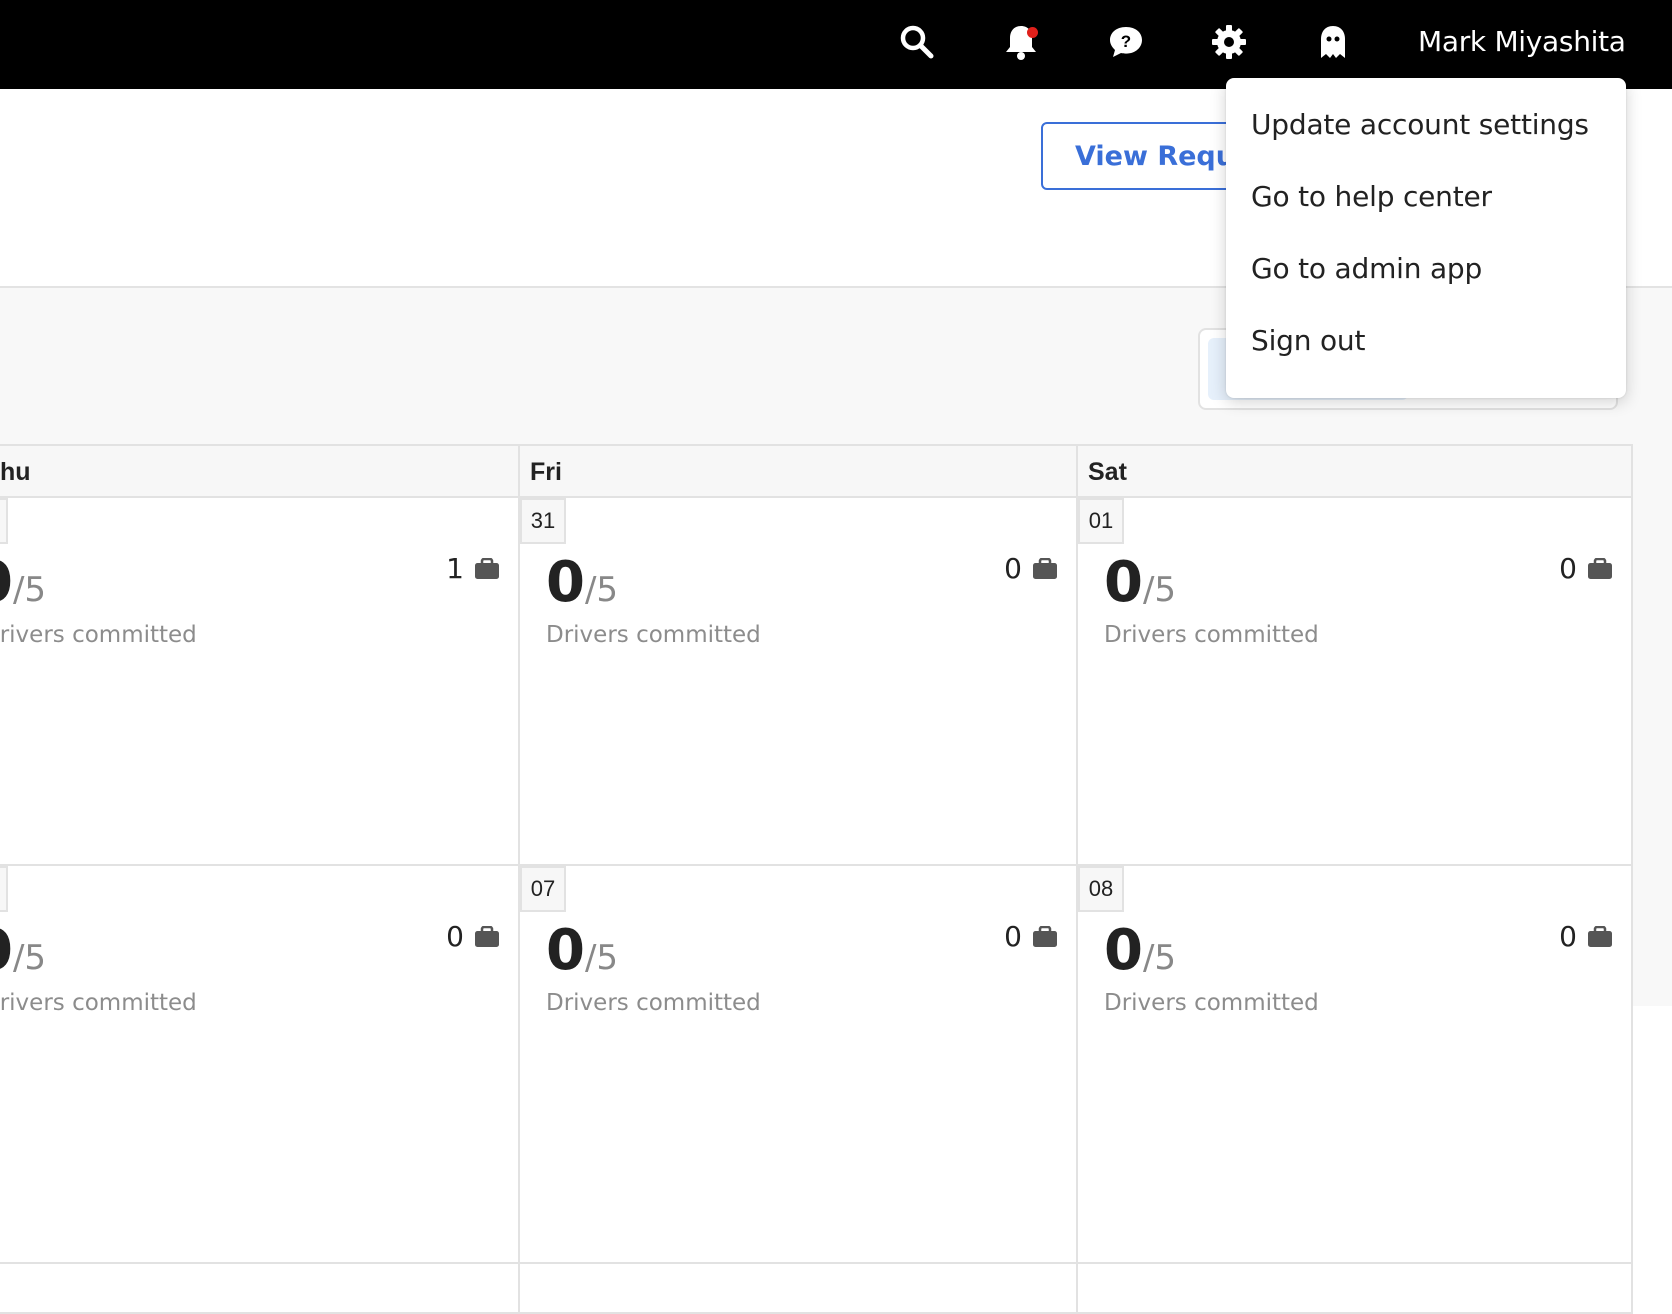 Image resolution: width=1672 pixels, height=1314 pixels. What do you see at coordinates (260, 1064) in the screenshot?
I see `calendar-day-cell: 0/5 Drivers committed 0` at bounding box center [260, 1064].